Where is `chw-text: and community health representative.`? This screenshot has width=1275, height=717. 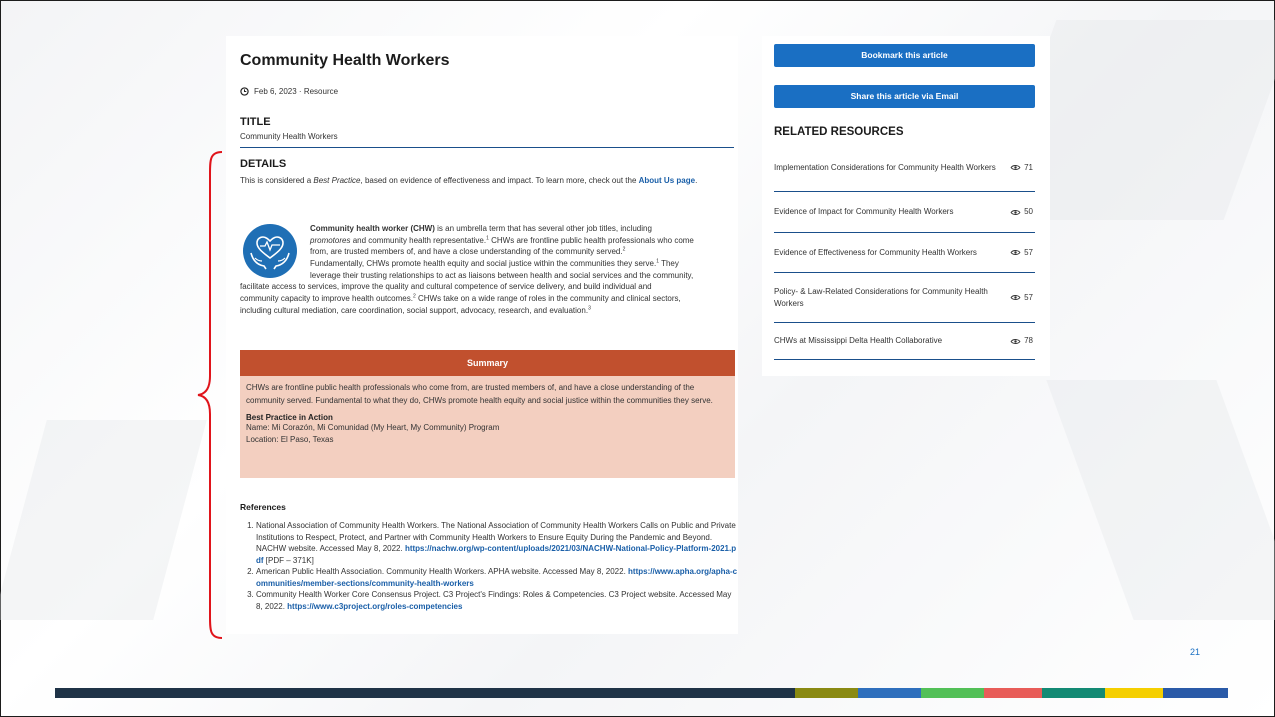
chw-text: and community health representative. is located at coordinates (418, 240).